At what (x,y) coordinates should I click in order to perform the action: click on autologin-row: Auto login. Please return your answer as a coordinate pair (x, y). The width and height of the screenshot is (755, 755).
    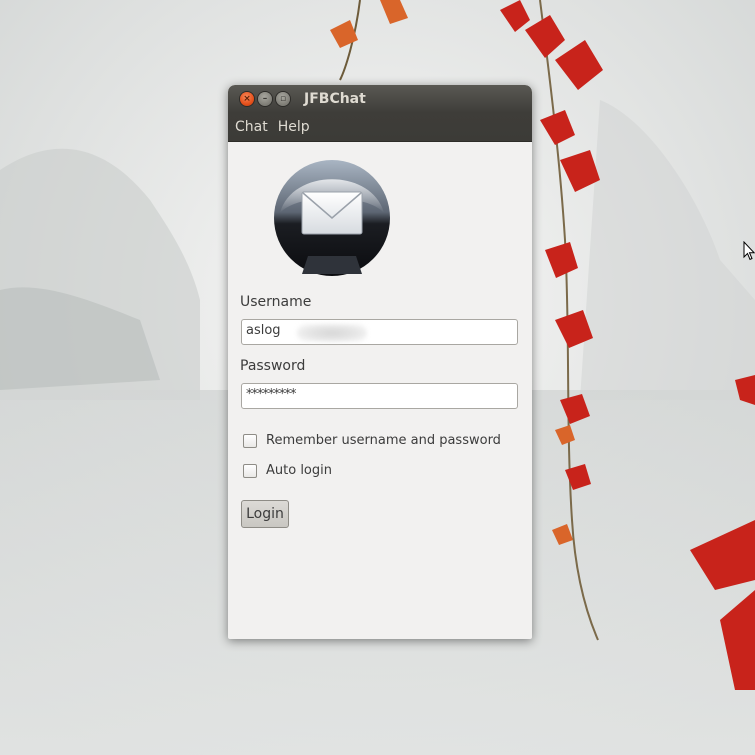
    Looking at the image, I should click on (287, 470).